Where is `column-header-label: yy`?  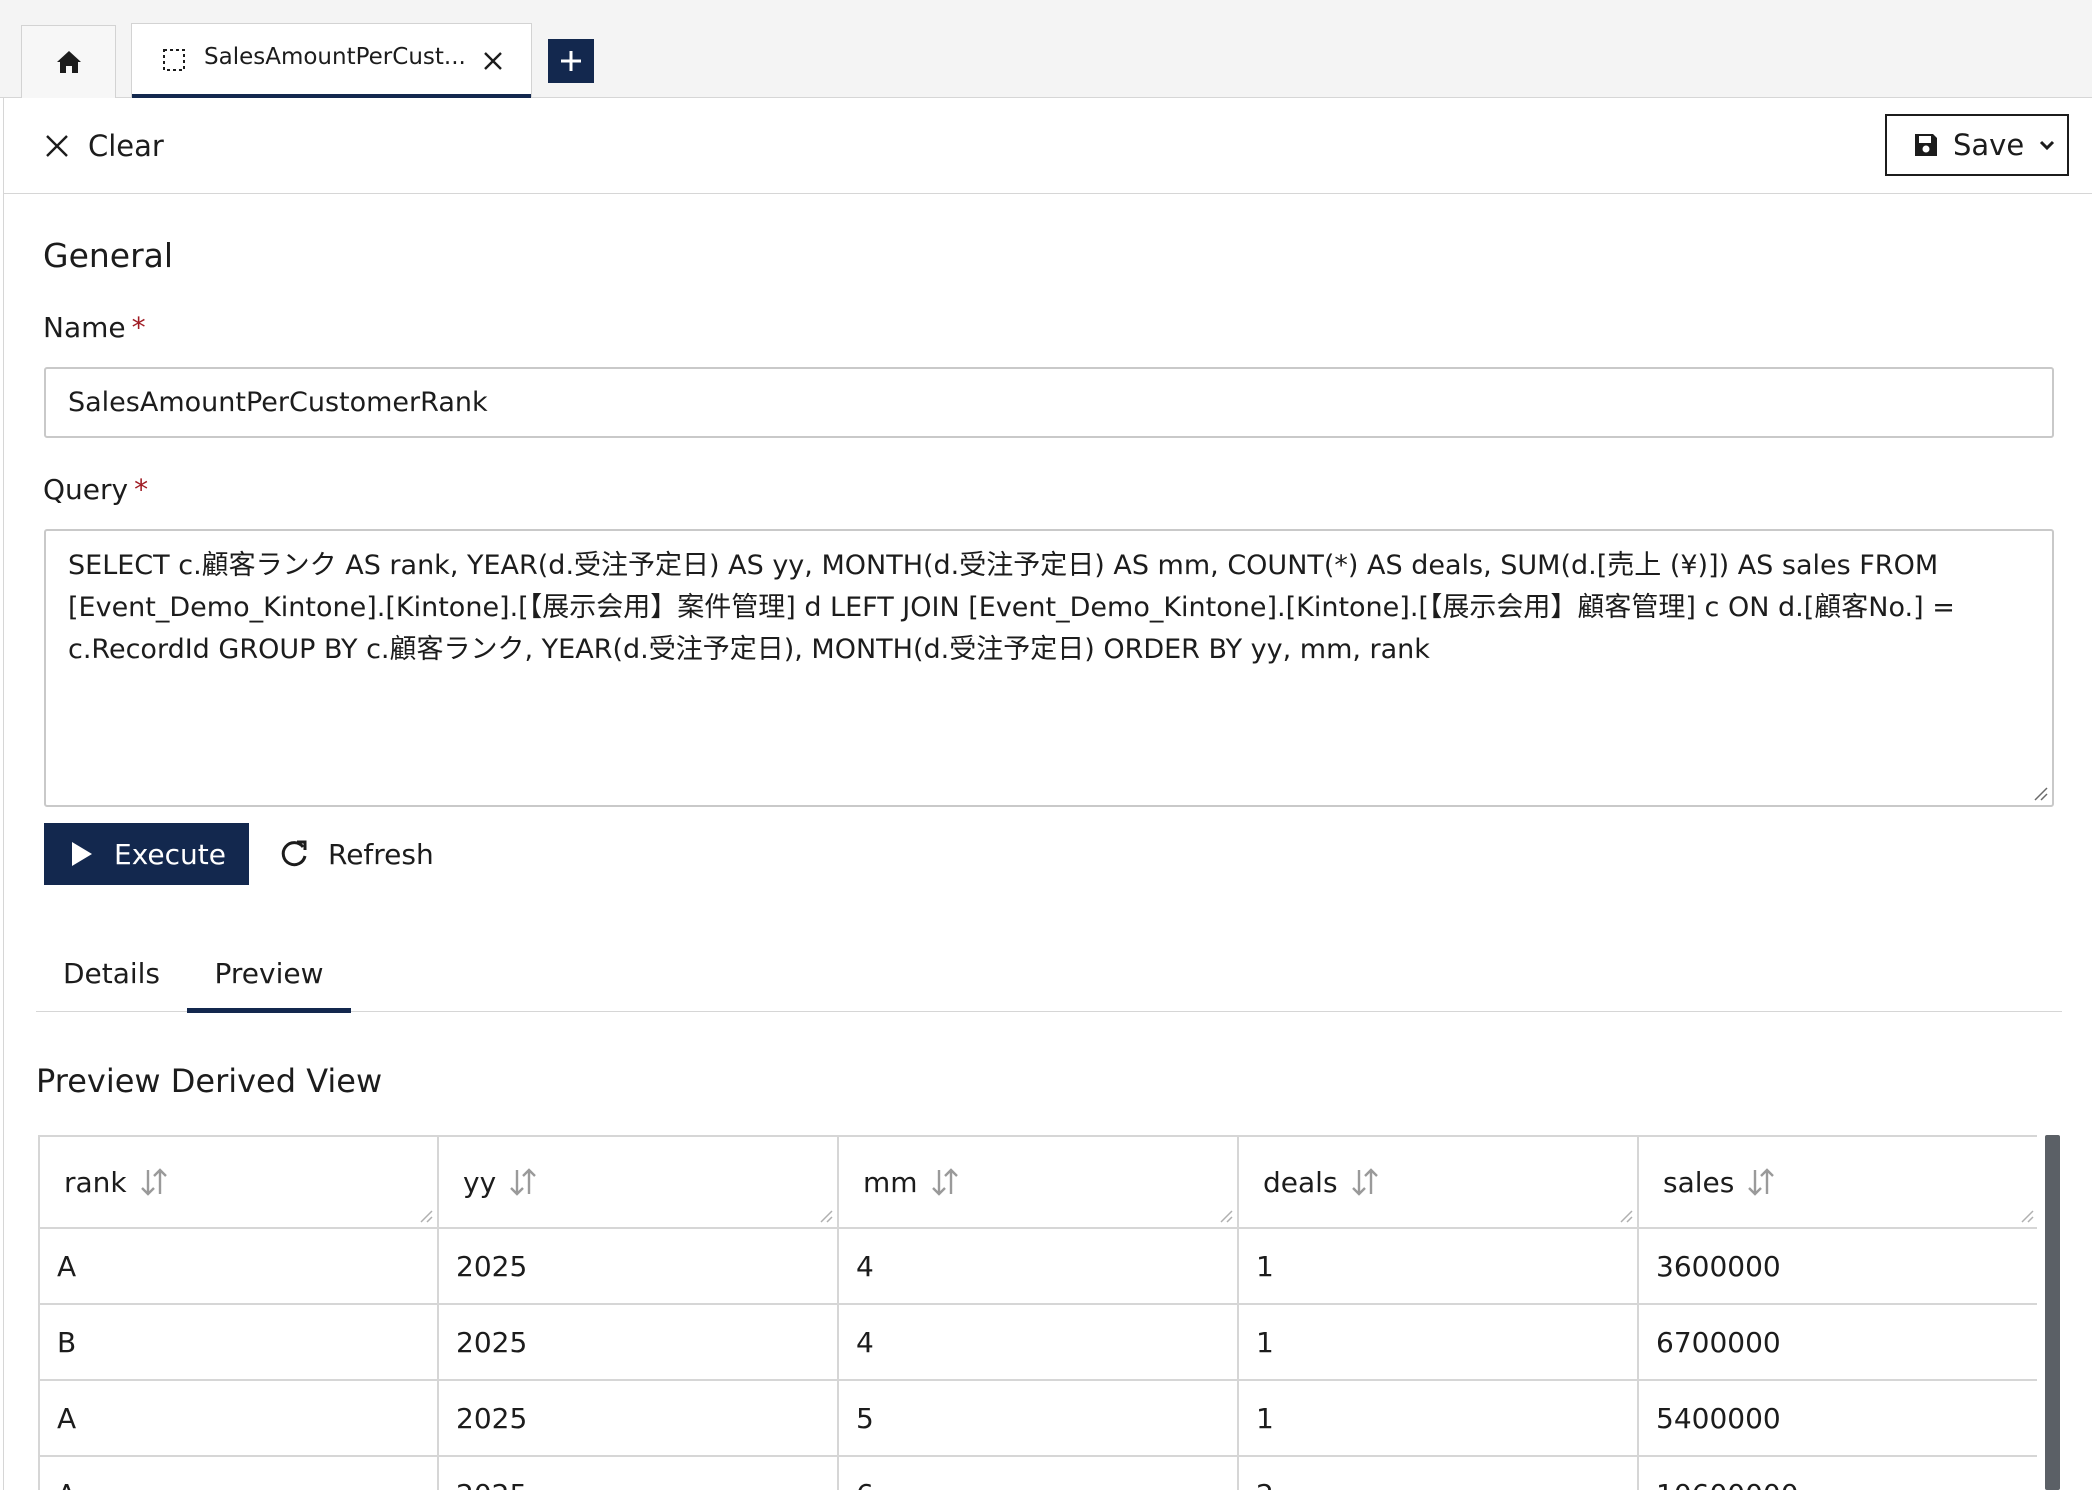 column-header-label: yy is located at coordinates (480, 1182).